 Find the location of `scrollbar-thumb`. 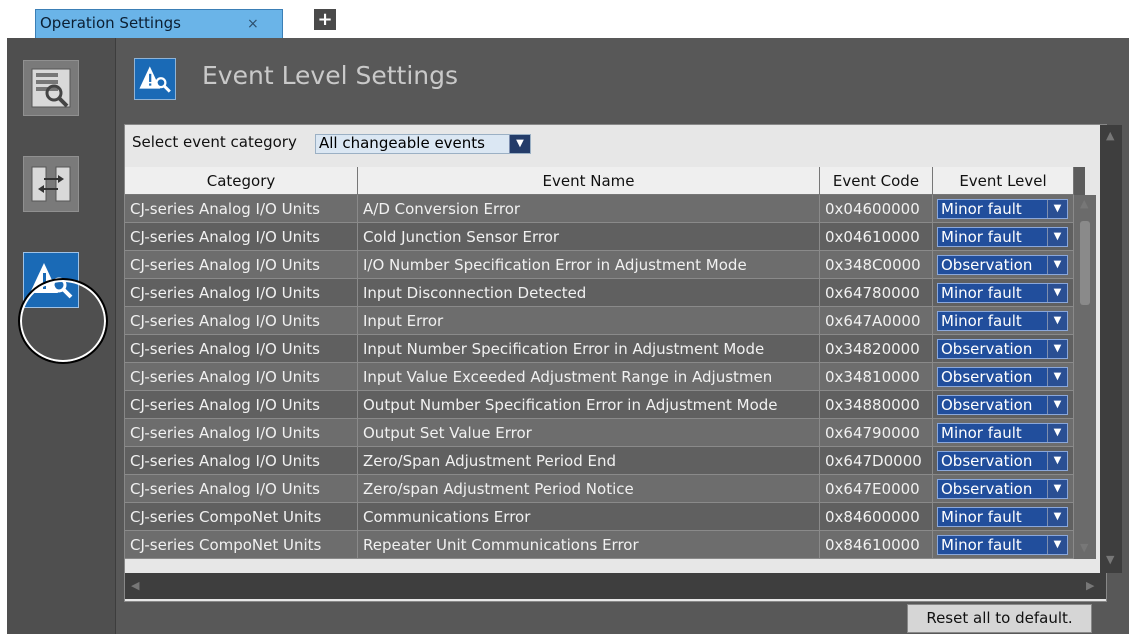

scrollbar-thumb is located at coordinates (1085, 263).